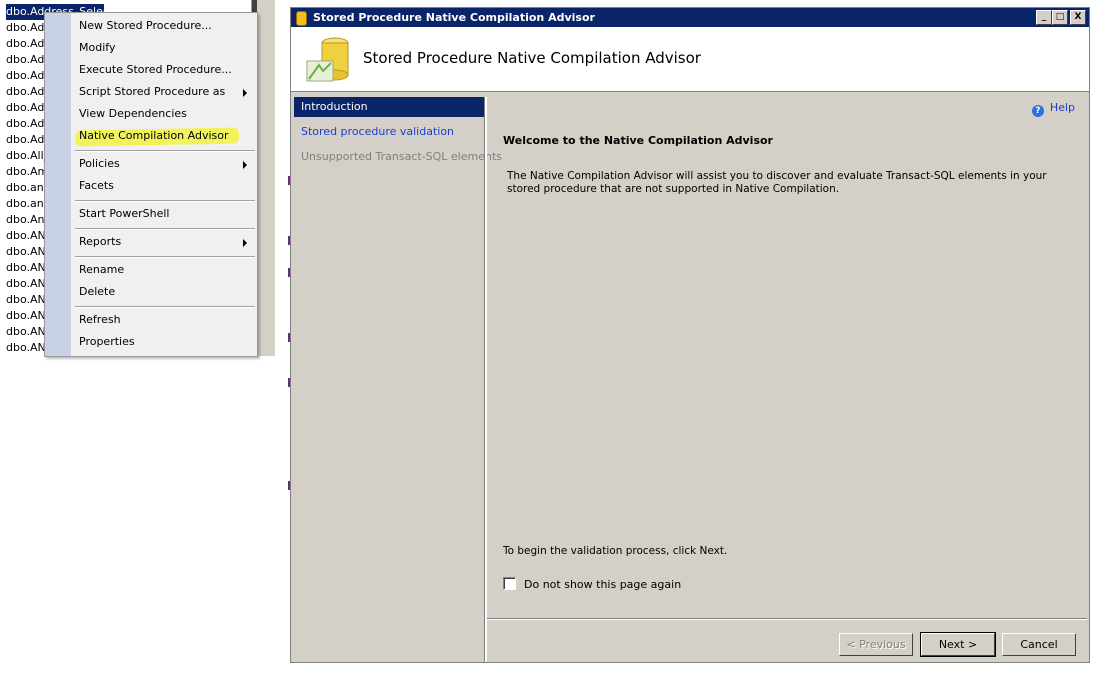  Describe the element at coordinates (1039, 644) in the screenshot. I see `cancel-button: Cancel` at that location.